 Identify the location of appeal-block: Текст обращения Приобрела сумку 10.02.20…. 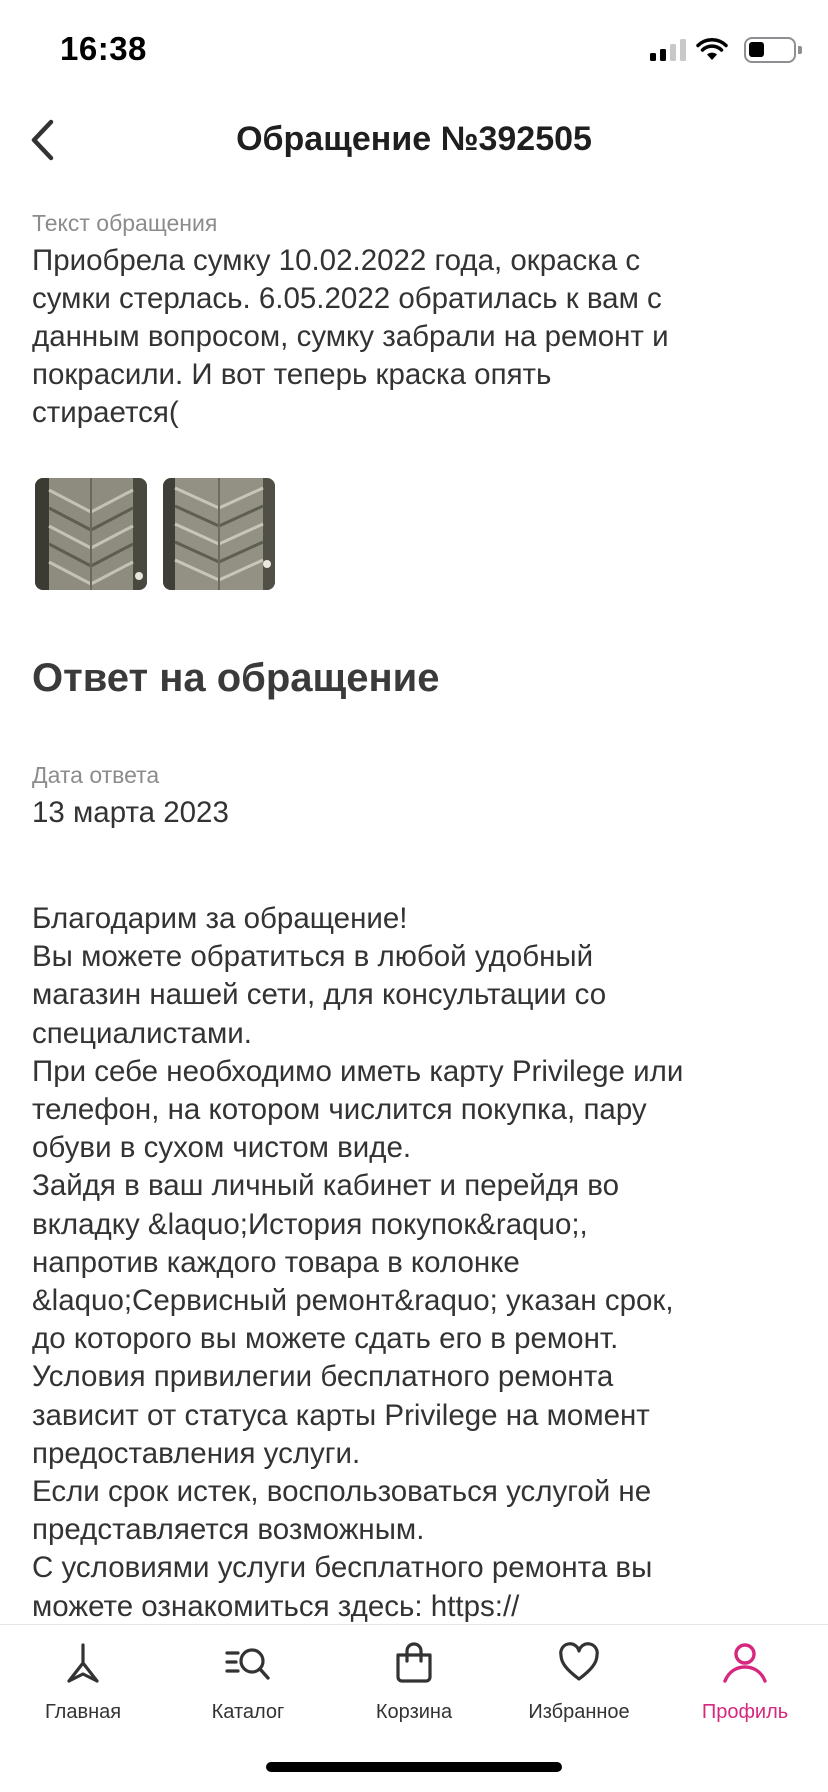
(417, 320).